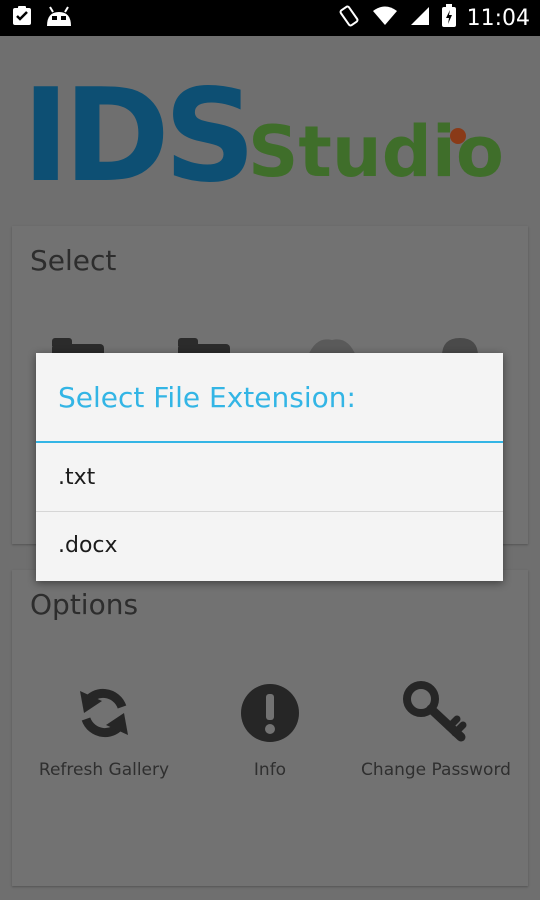  I want to click on info-label: Info, so click(270, 770).